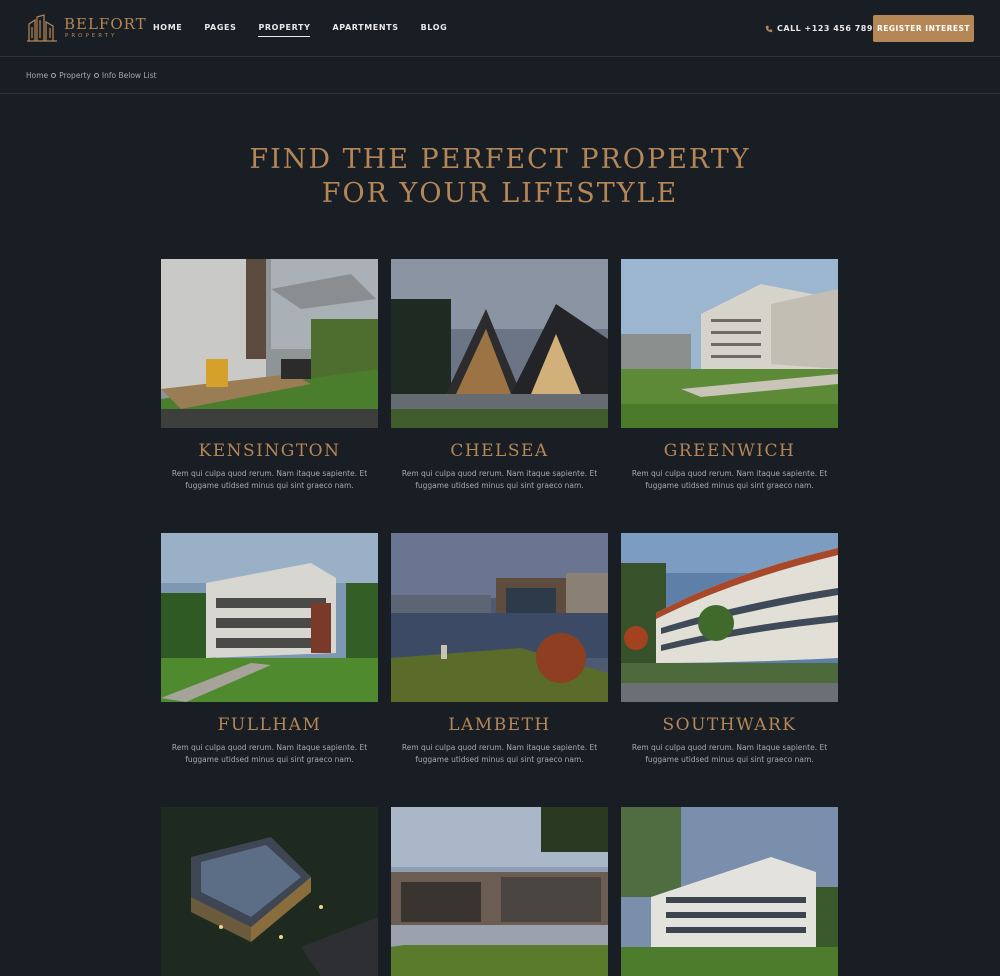  What do you see at coordinates (220, 30) in the screenshot?
I see `nav-pages: PAGES` at bounding box center [220, 30].